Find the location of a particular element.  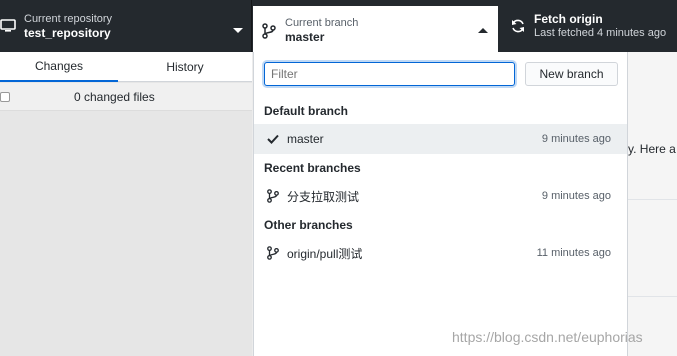

group-header-default: Default branch is located at coordinates (306, 111).